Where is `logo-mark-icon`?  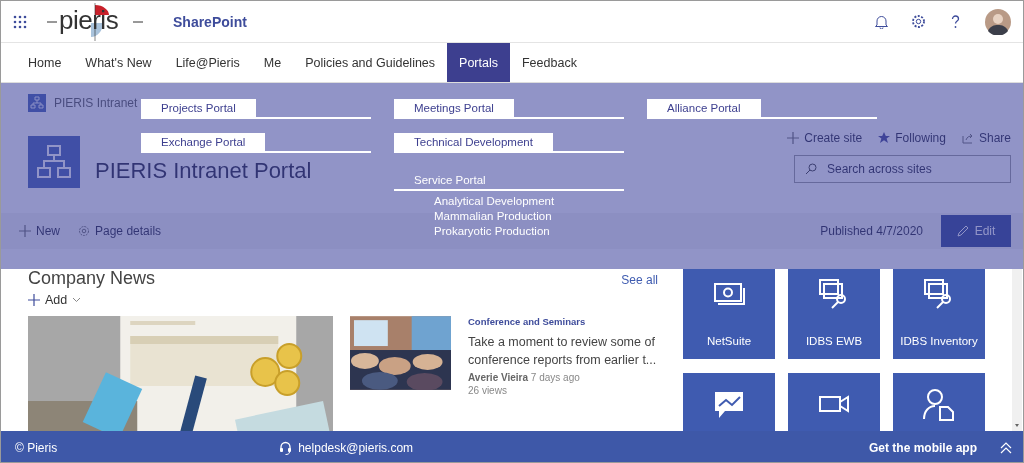
logo-mark-icon is located at coordinates (95, 21).